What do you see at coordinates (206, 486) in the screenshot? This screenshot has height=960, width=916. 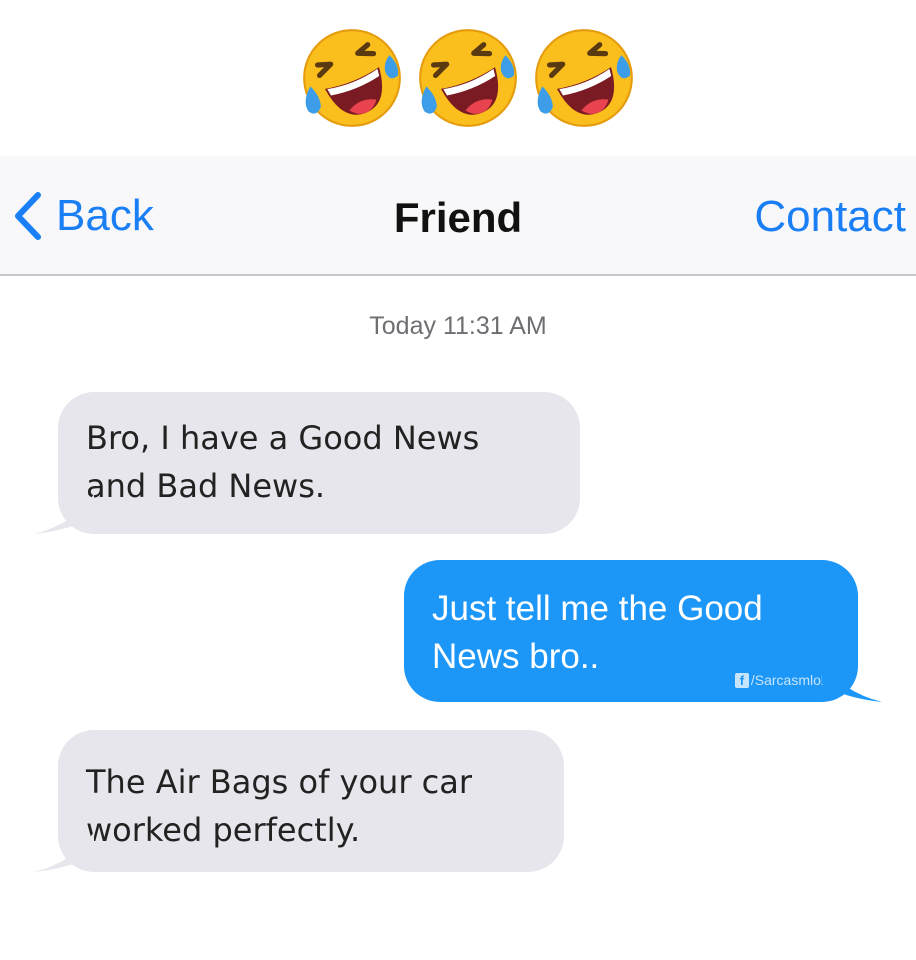 I see `message-line: and Bad News.` at bounding box center [206, 486].